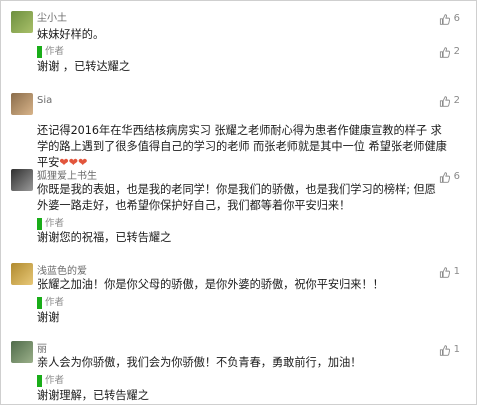 The width and height of the screenshot is (477, 405). I want to click on commenter-name: Sia, so click(44, 101).